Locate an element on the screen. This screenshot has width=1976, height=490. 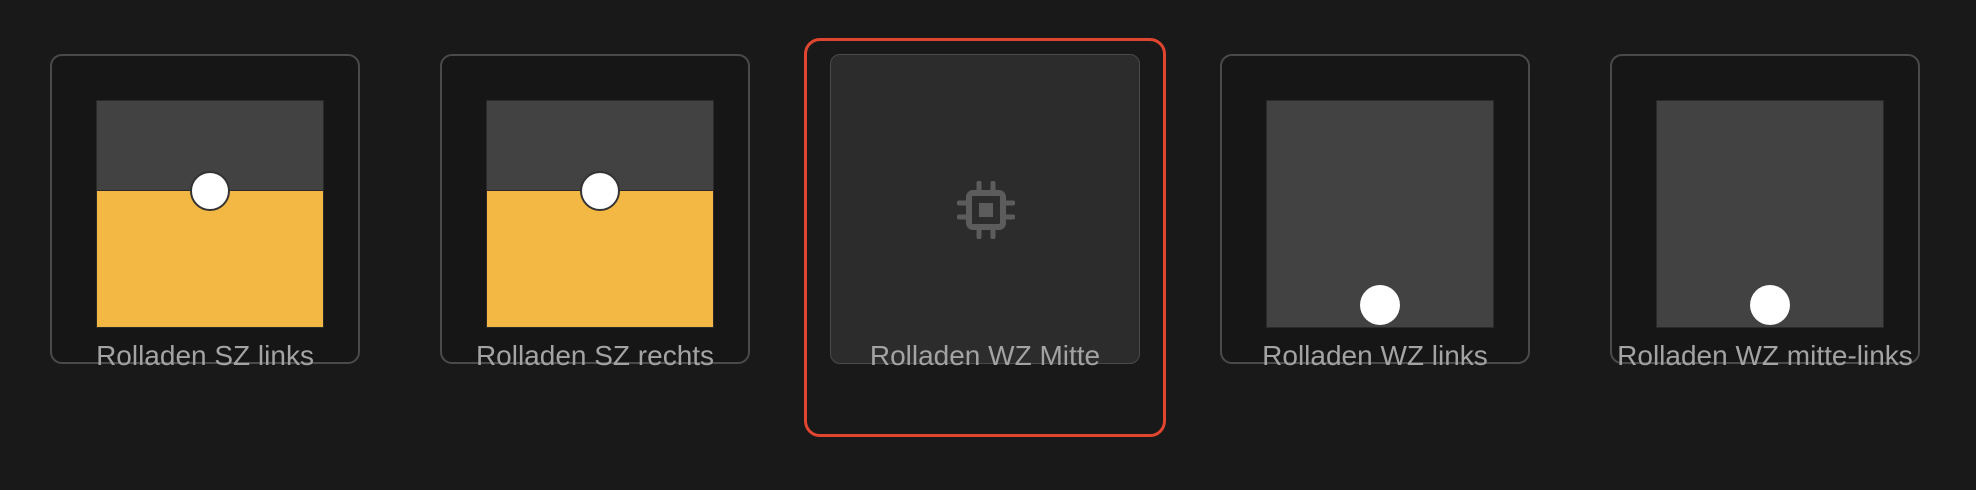
tile-rolladen-wz-mitte-links is located at coordinates (1765, 209).